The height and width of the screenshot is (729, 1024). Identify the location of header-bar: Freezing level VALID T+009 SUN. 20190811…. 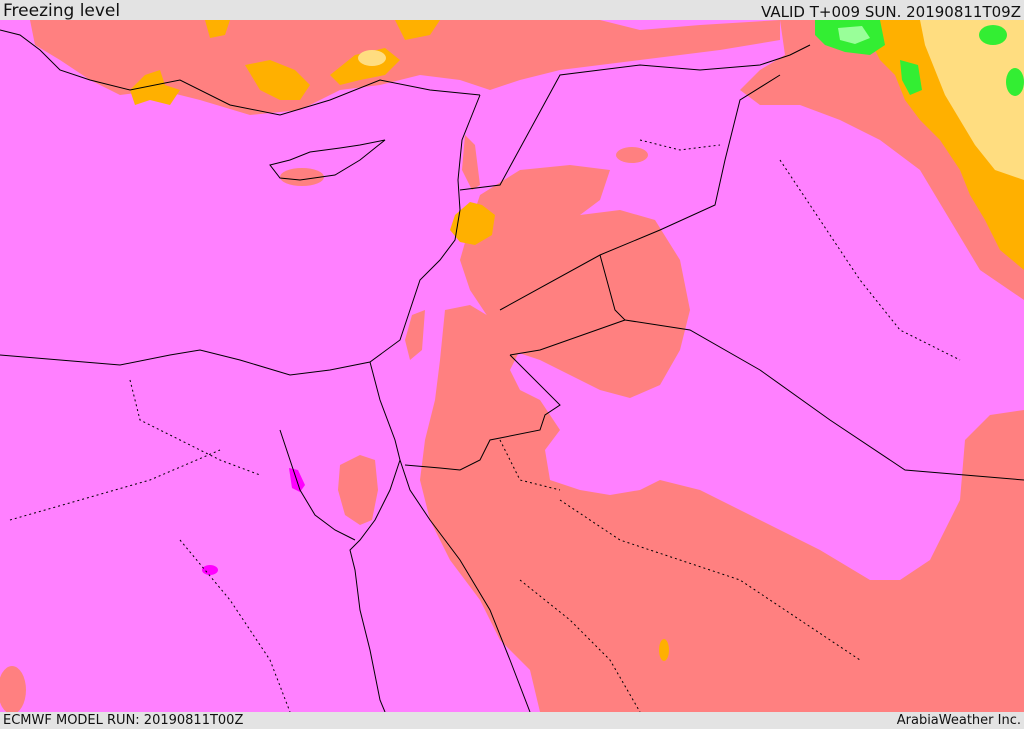
(512, 10).